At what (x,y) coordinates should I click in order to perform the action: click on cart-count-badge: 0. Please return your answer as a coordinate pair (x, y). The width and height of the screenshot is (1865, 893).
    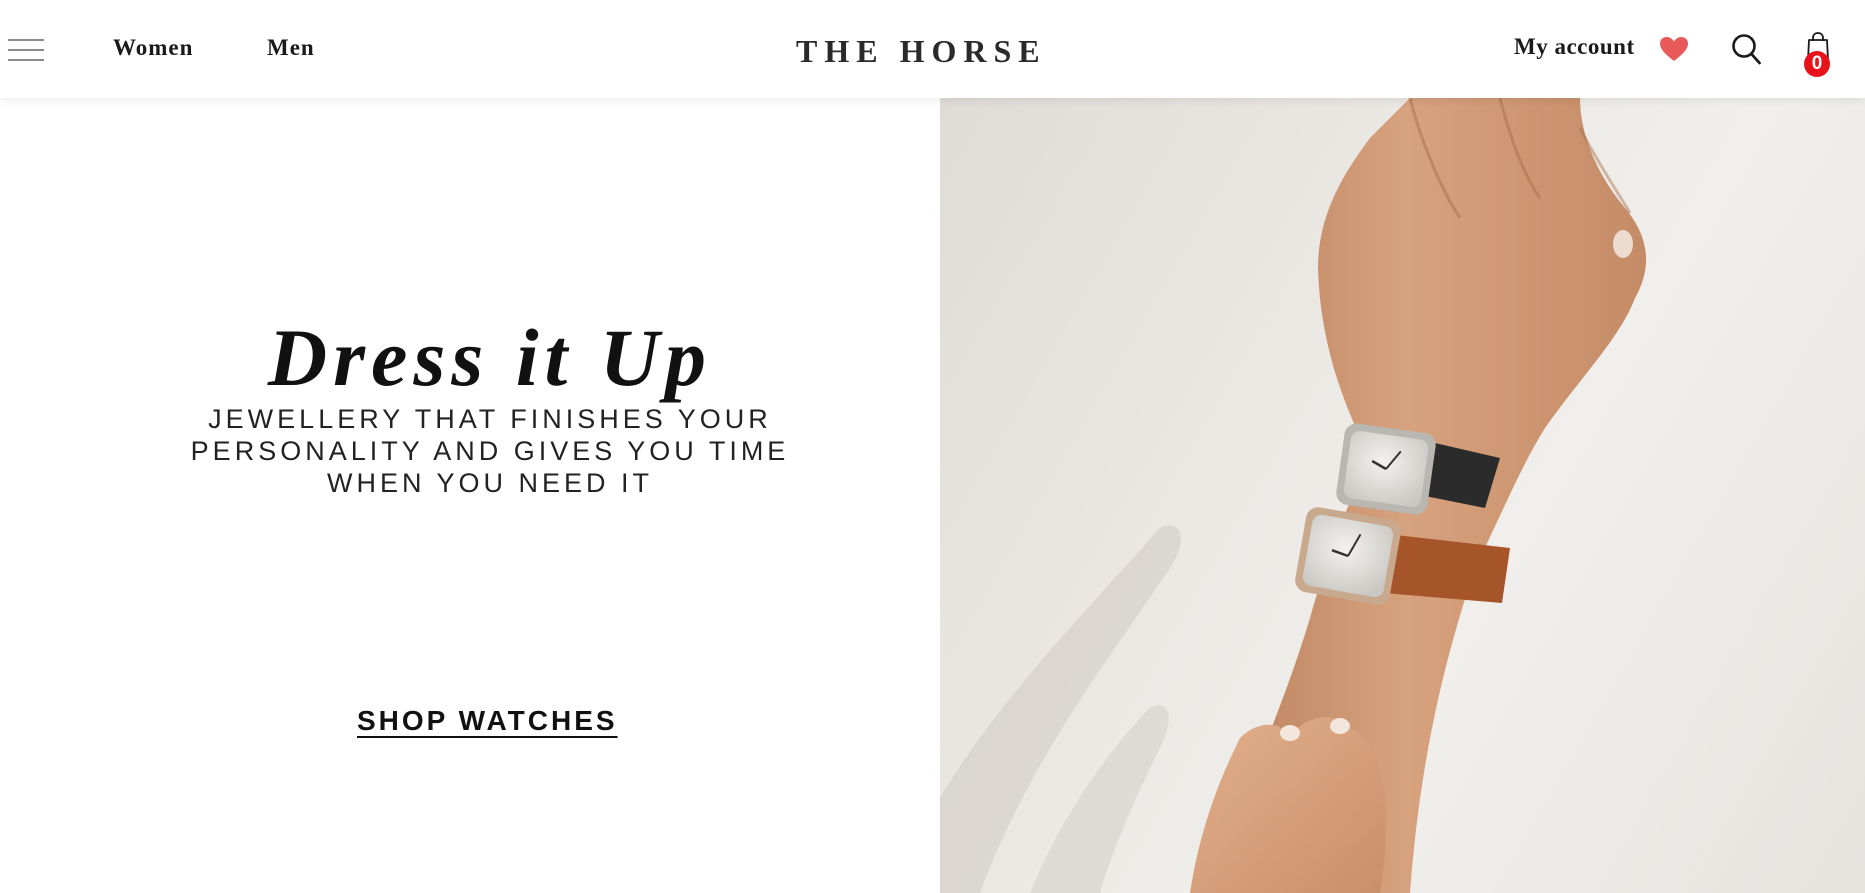
    Looking at the image, I should click on (1817, 64).